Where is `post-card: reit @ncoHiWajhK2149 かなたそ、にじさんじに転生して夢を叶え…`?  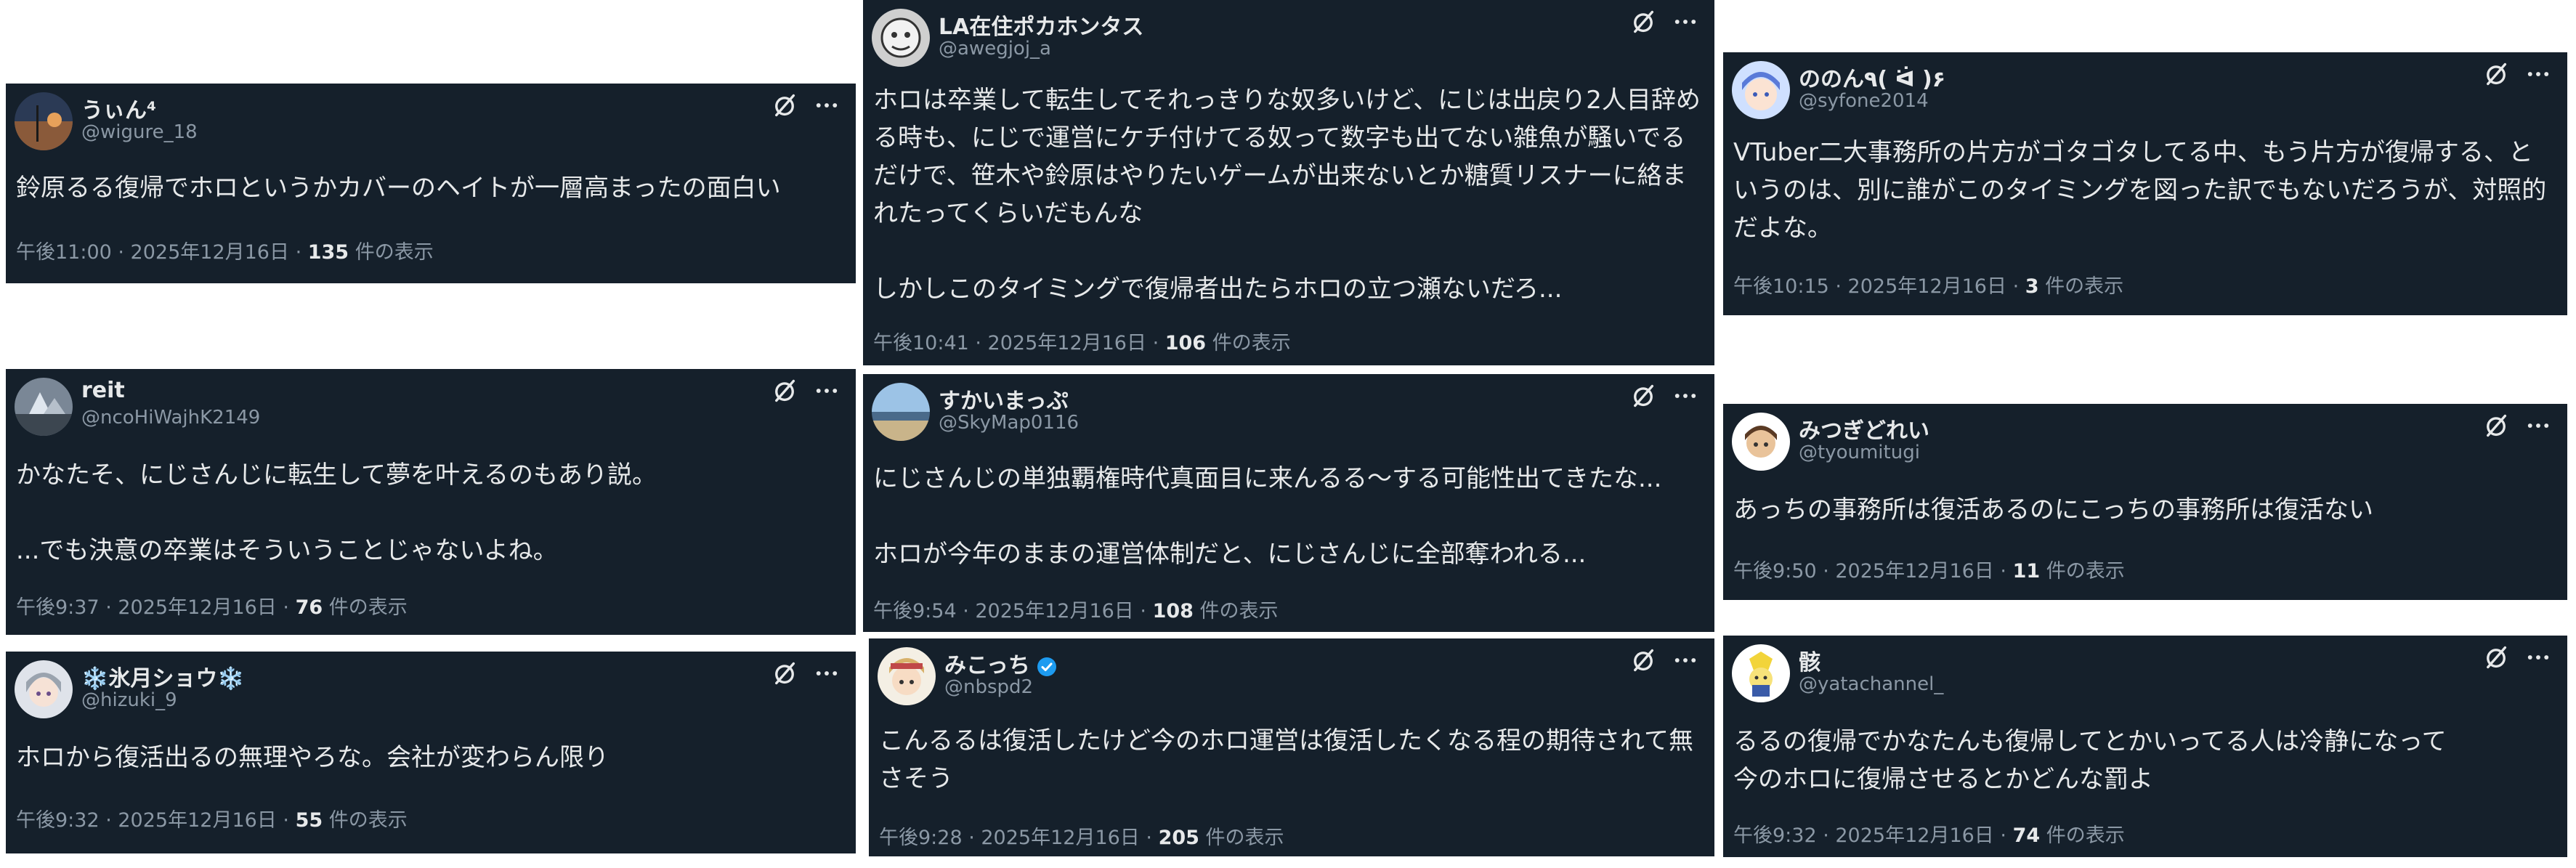
post-card: reit @ncoHiWajhK2149 かなたそ、にじさんじに転生して夢を叶え… is located at coordinates (431, 502).